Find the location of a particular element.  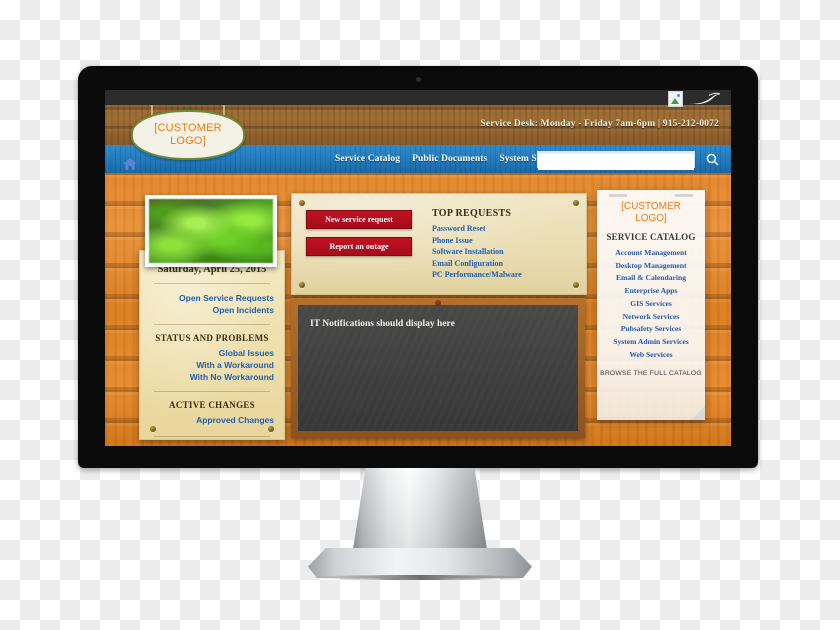

search-input is located at coordinates (616, 162).